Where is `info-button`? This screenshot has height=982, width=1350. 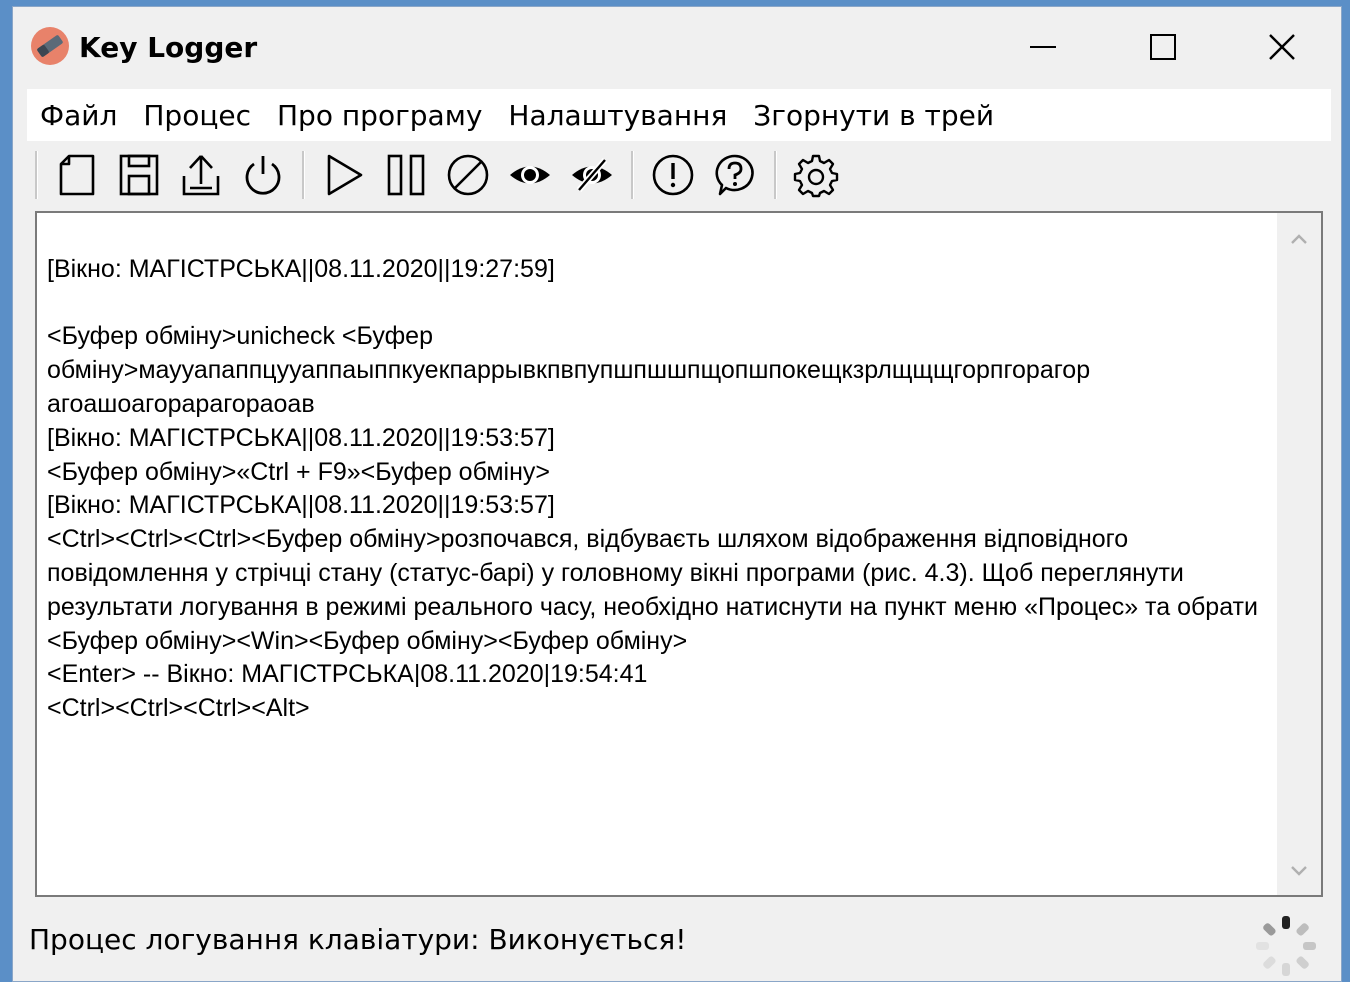 info-button is located at coordinates (673, 175).